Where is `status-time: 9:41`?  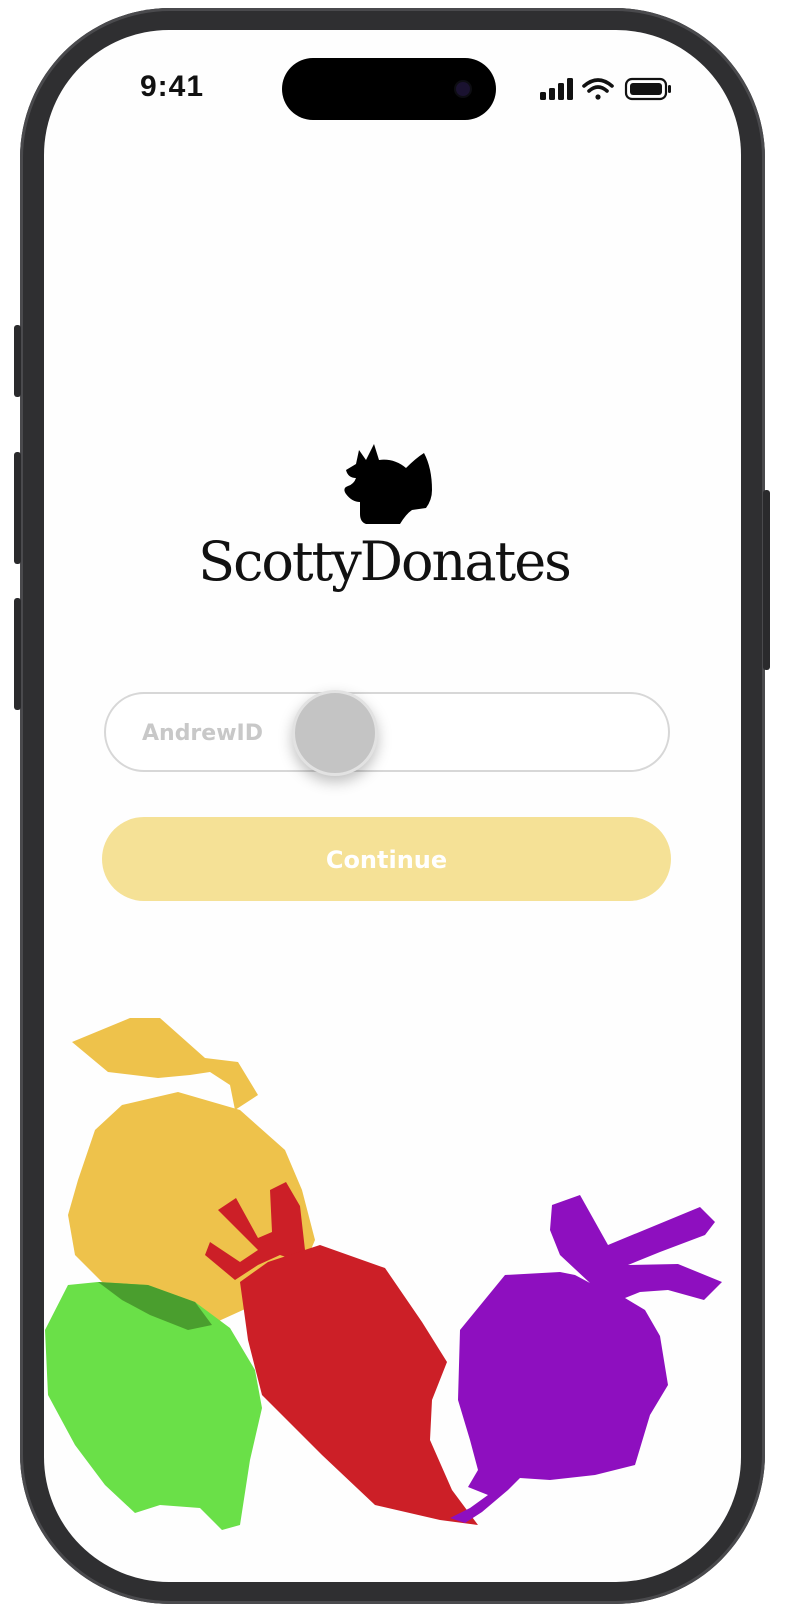 status-time: 9:41 is located at coordinates (172, 86).